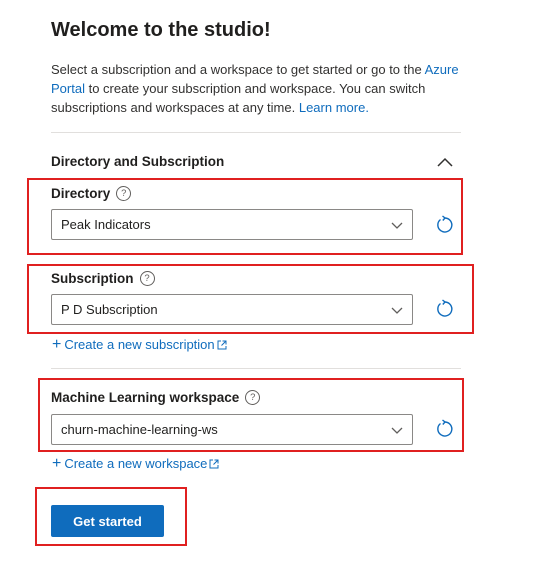 The width and height of the screenshot is (554, 570). What do you see at coordinates (92, 278) in the screenshot?
I see `subscription-label: Subscription` at bounding box center [92, 278].